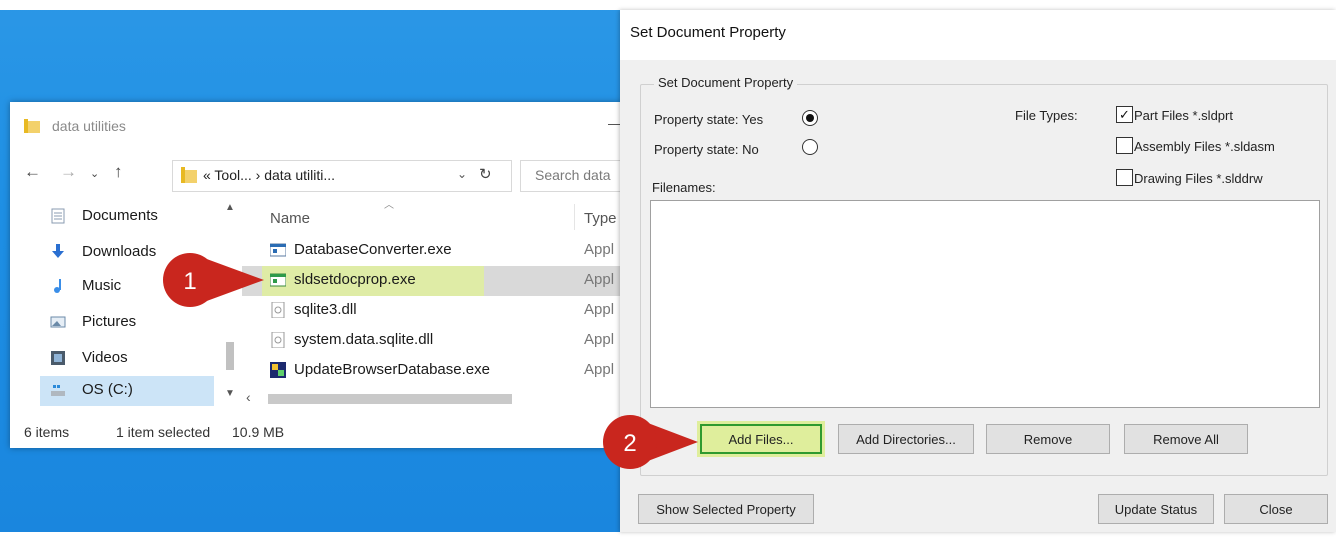 The width and height of the screenshot is (1336, 538). I want to click on pictures-icon, so click(58, 322).